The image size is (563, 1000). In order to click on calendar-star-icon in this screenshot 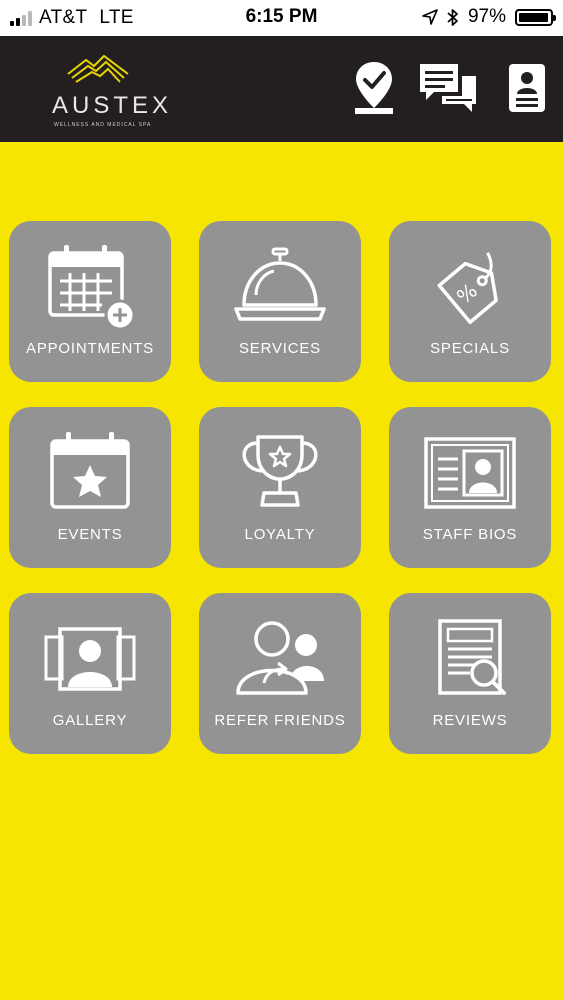, I will do `click(90, 470)`.